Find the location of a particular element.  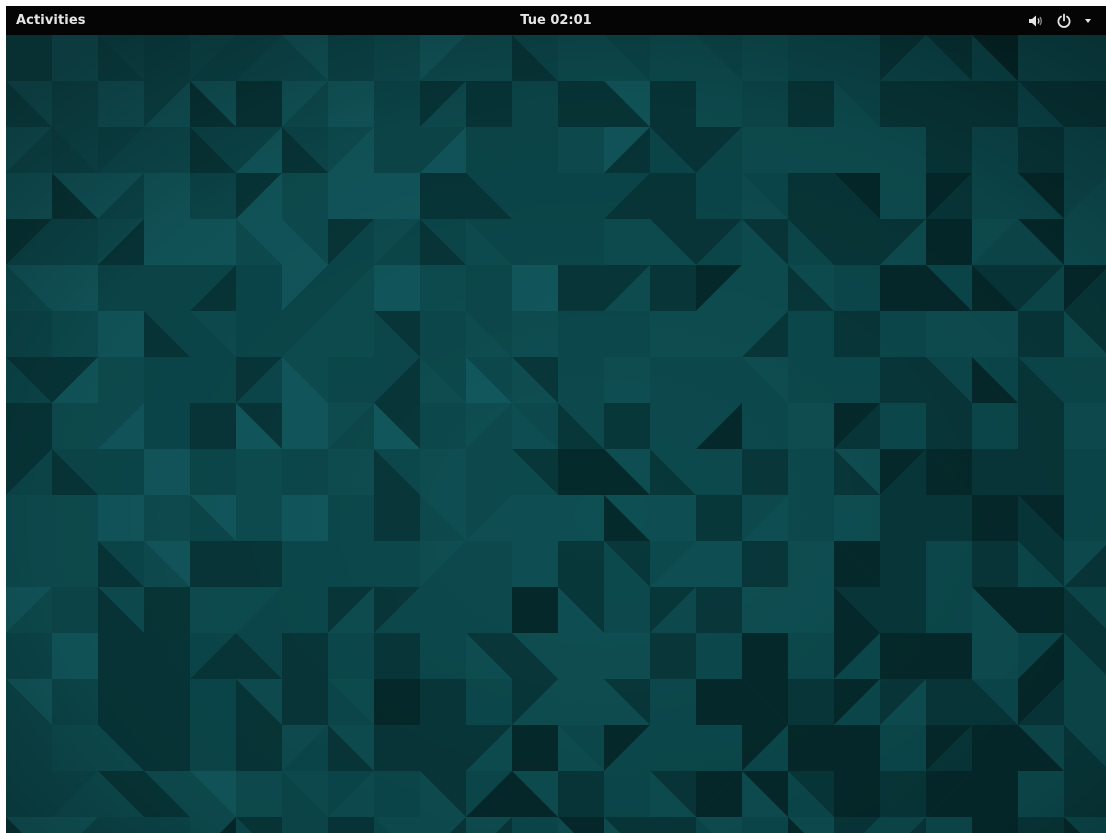

clock-button: Tue 02:01 is located at coordinates (555, 20).